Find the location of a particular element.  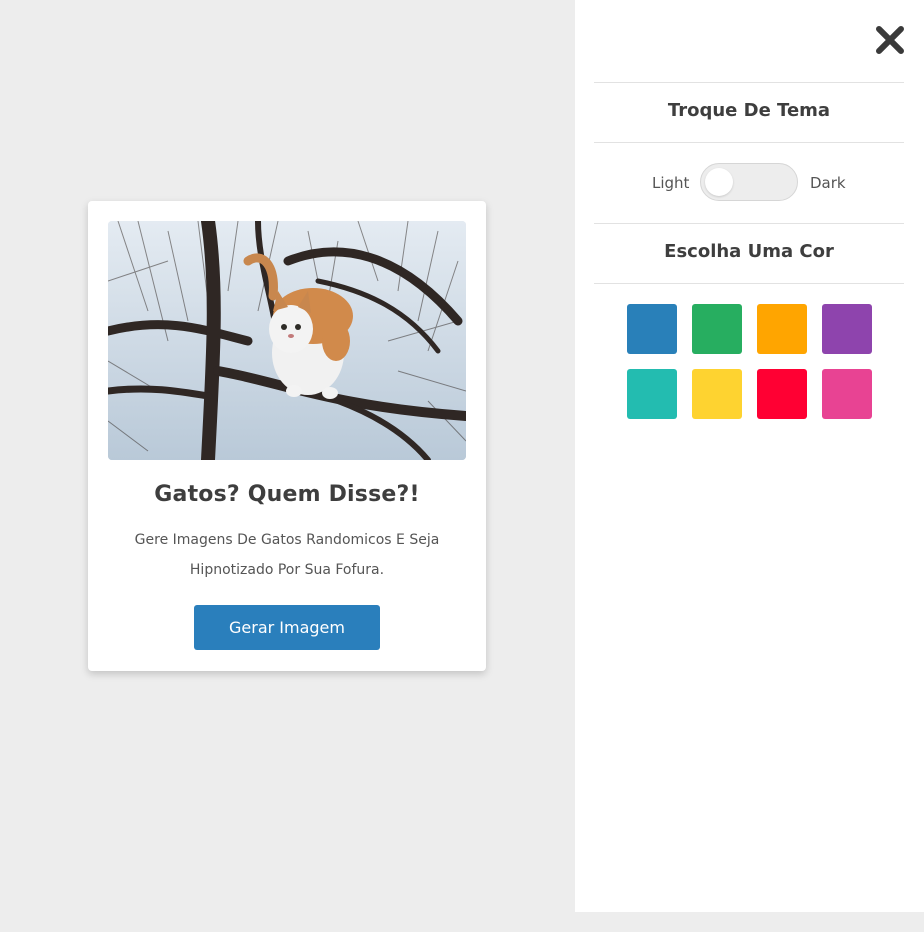

color-swatch-purple is located at coordinates (847, 329).